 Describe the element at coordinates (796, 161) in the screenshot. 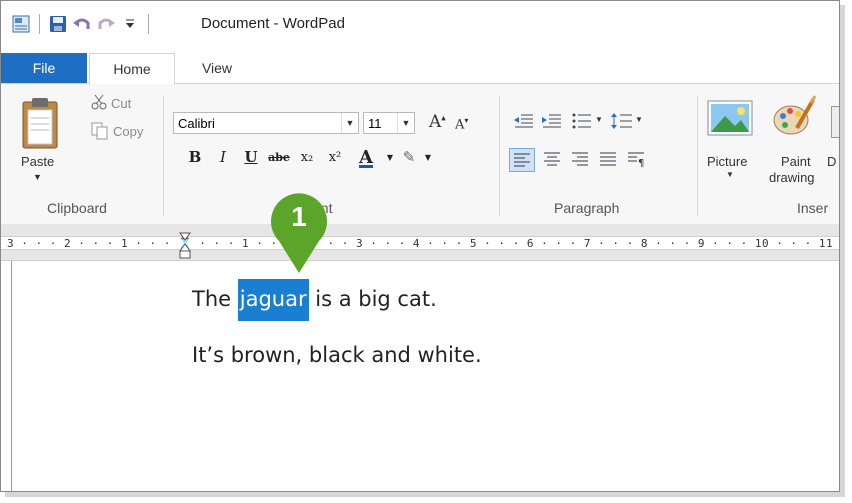

I see `paint-drawing-button: Paint` at that location.